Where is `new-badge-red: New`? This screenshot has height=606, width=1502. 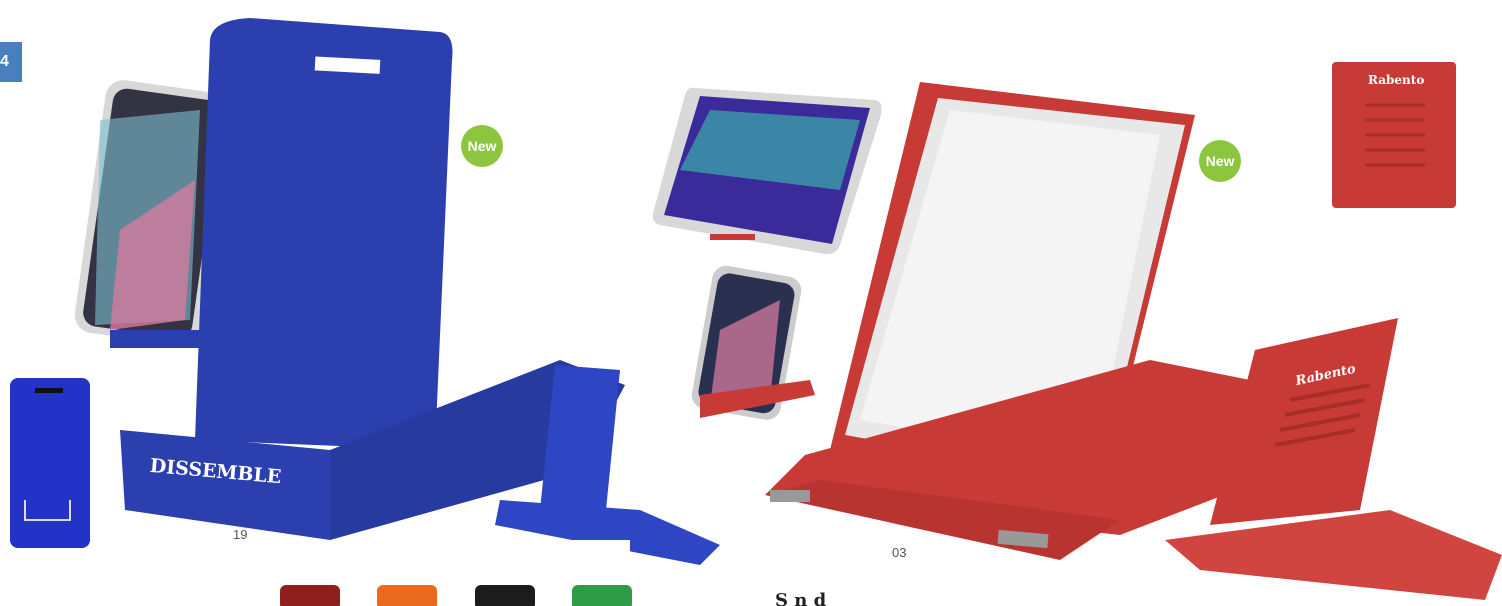
new-badge-red: New is located at coordinates (1220, 161).